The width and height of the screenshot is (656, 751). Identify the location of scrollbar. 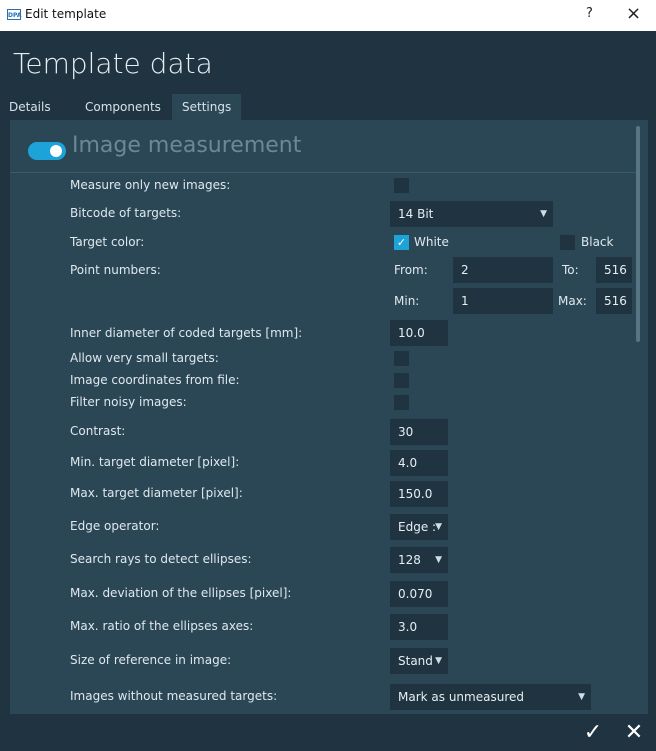
(638, 234).